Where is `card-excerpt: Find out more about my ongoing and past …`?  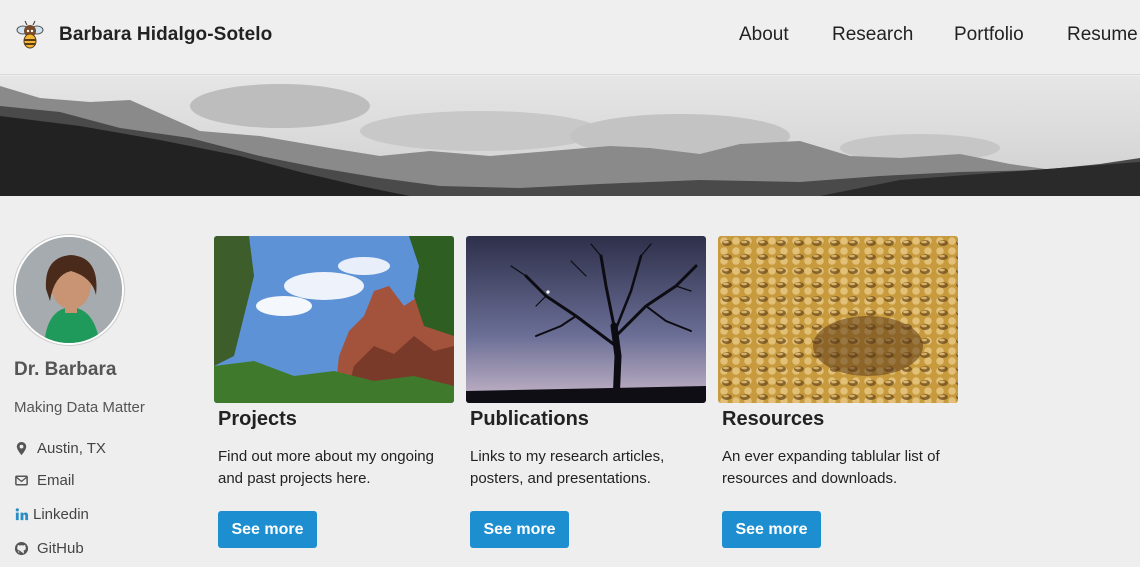
card-excerpt: Find out more about my ongoing and past … is located at coordinates (326, 467).